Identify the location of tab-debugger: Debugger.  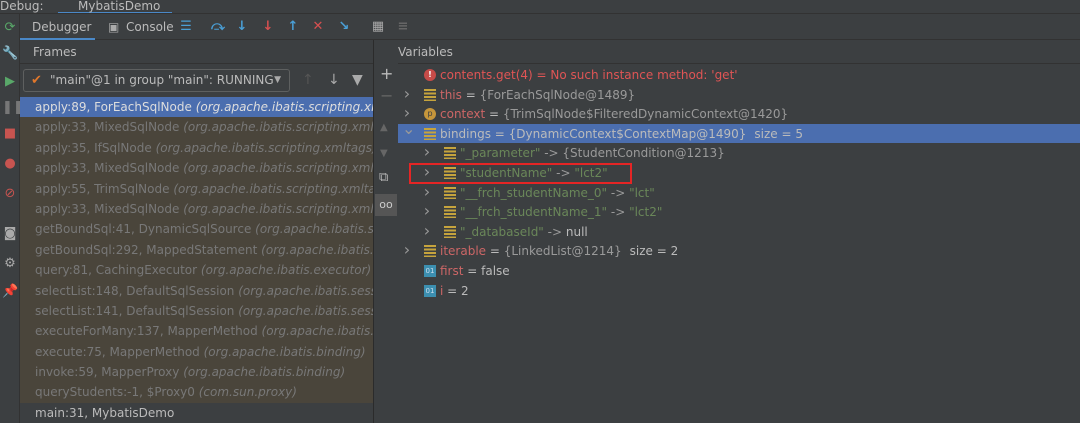
(57, 27).